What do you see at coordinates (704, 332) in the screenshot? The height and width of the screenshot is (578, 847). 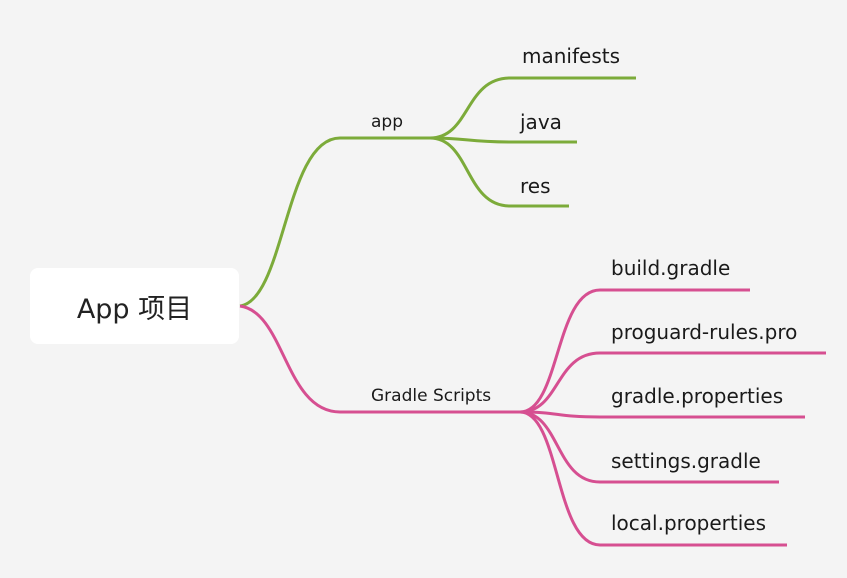 I see `leaf-proguard-rules: proguard-rules.pro` at bounding box center [704, 332].